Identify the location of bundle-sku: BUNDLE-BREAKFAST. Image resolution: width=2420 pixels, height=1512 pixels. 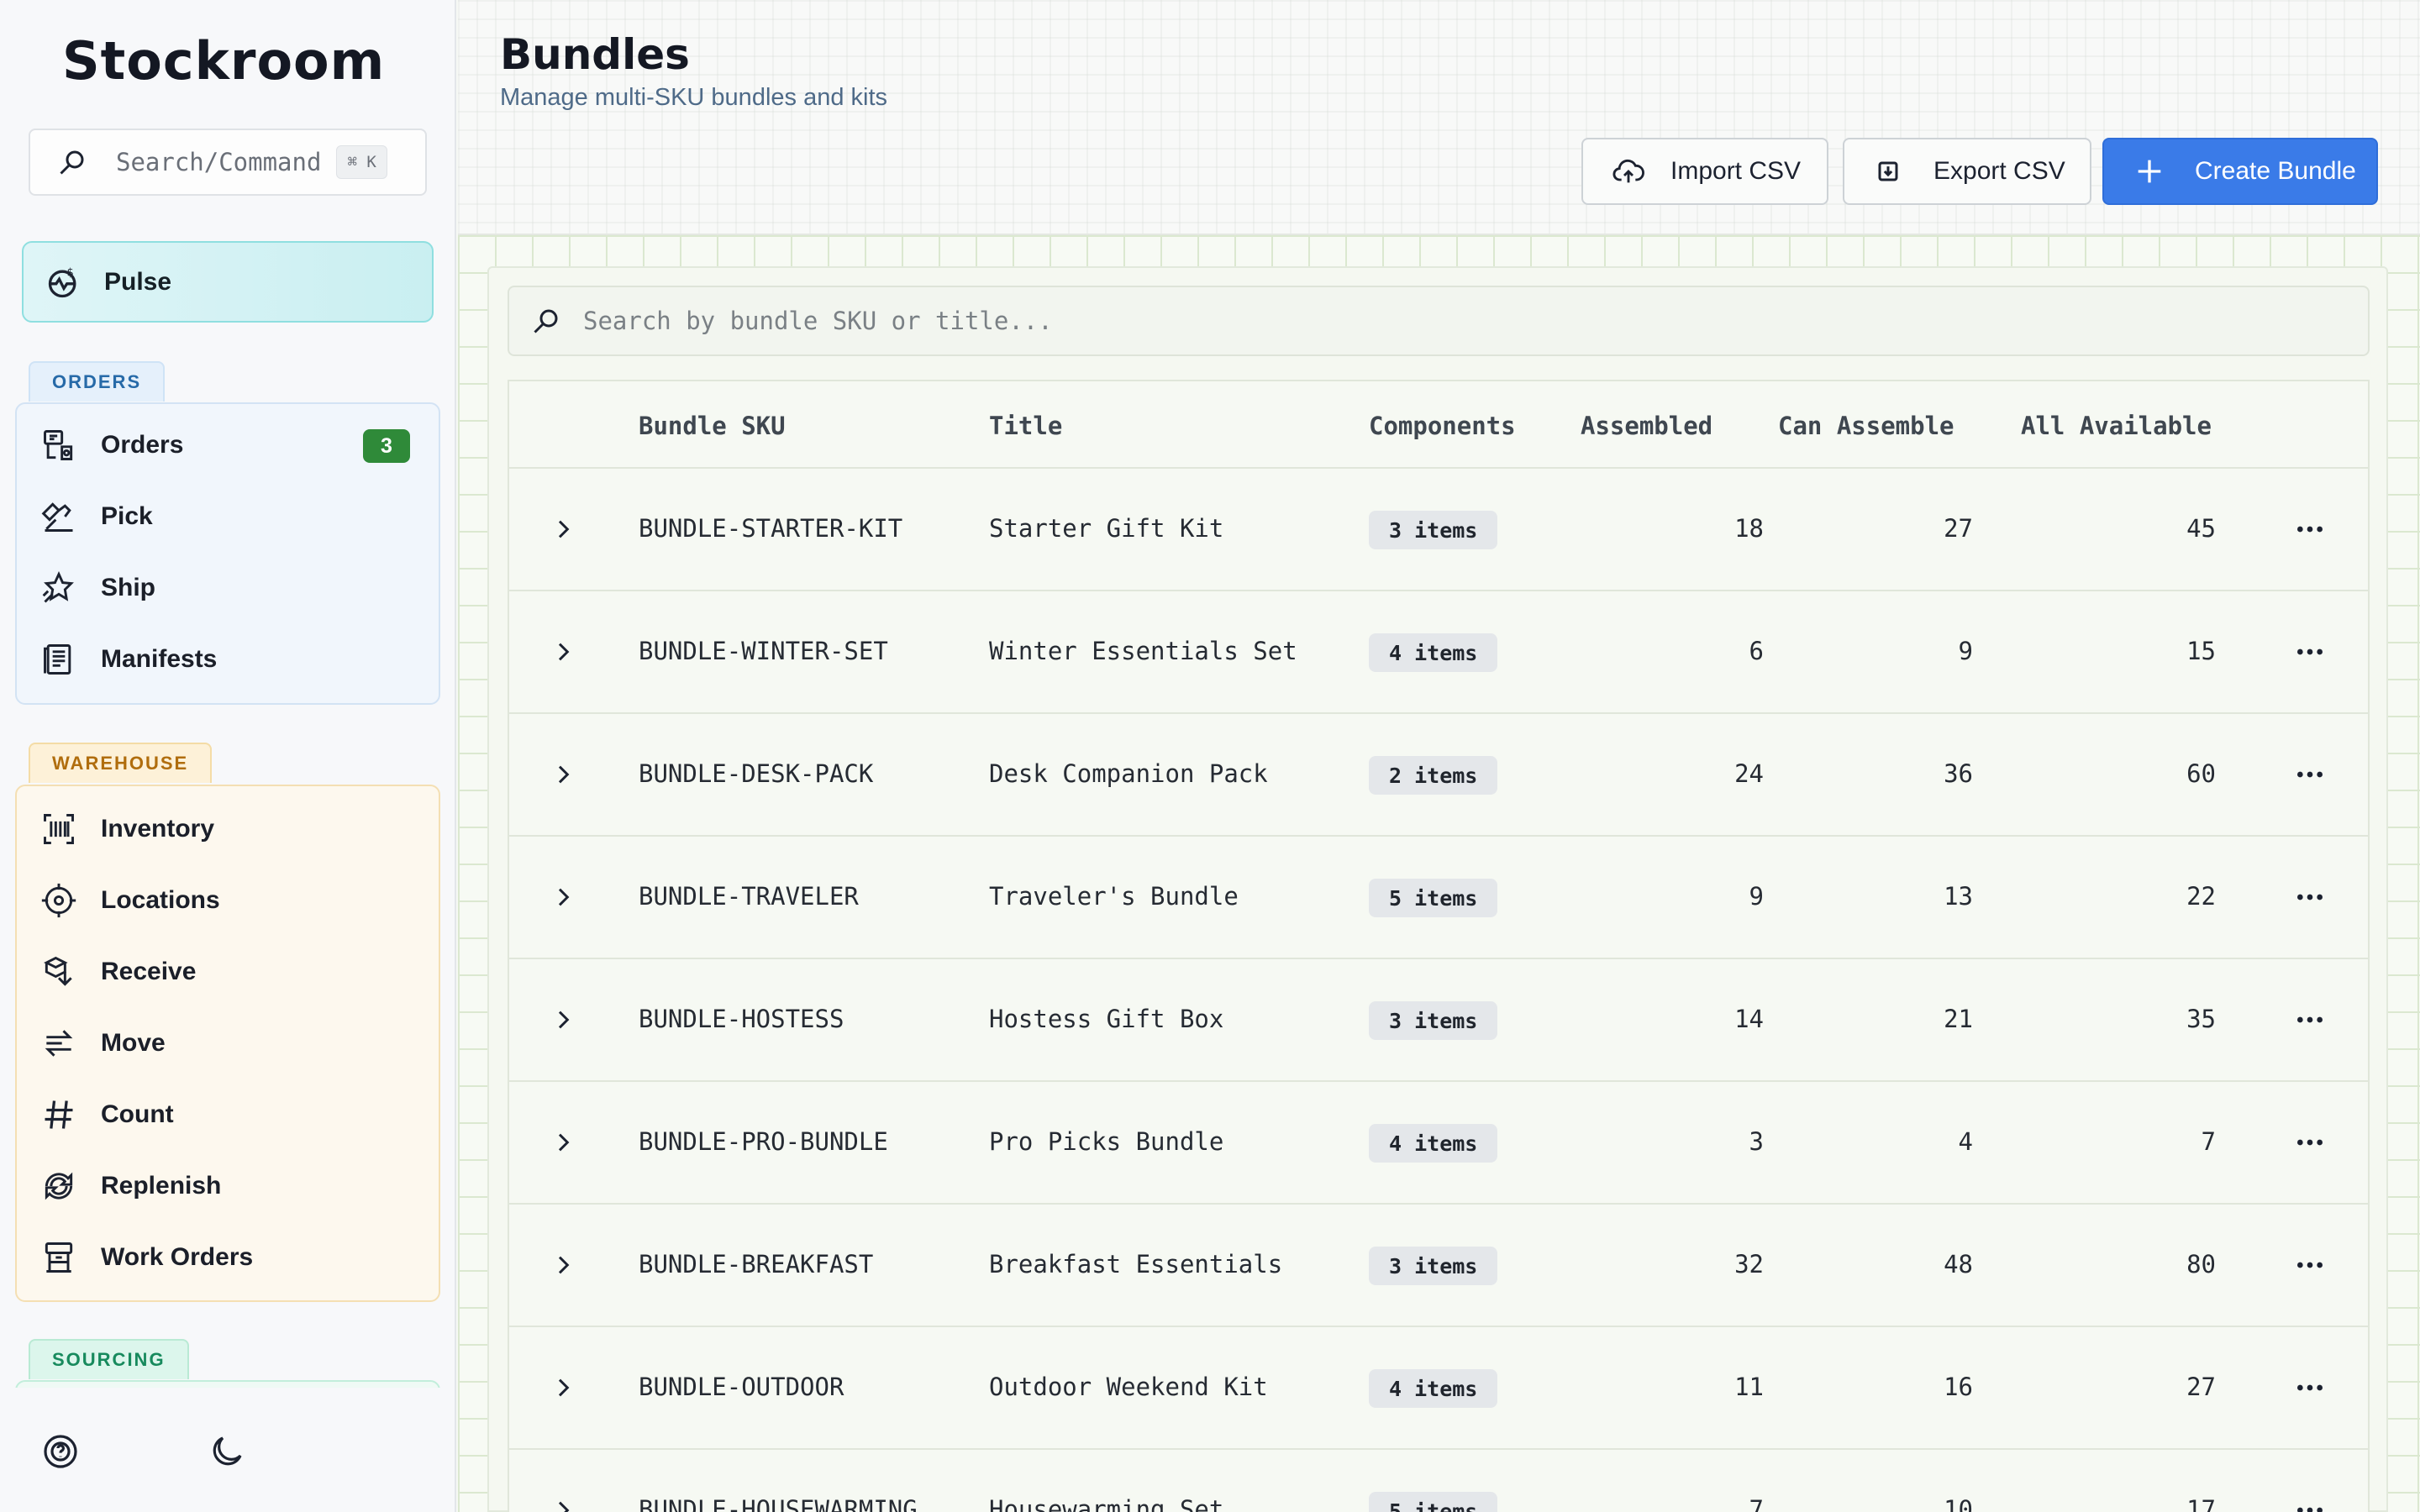
(756, 1264).